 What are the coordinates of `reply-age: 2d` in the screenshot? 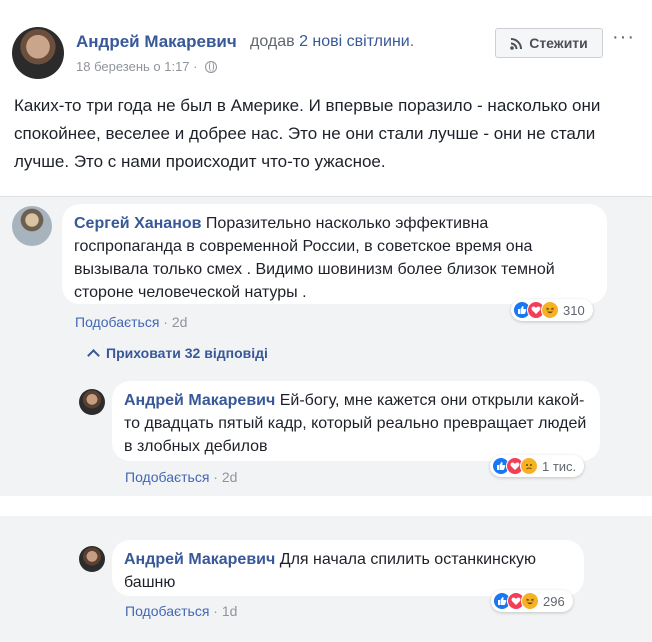 It's located at (230, 477).